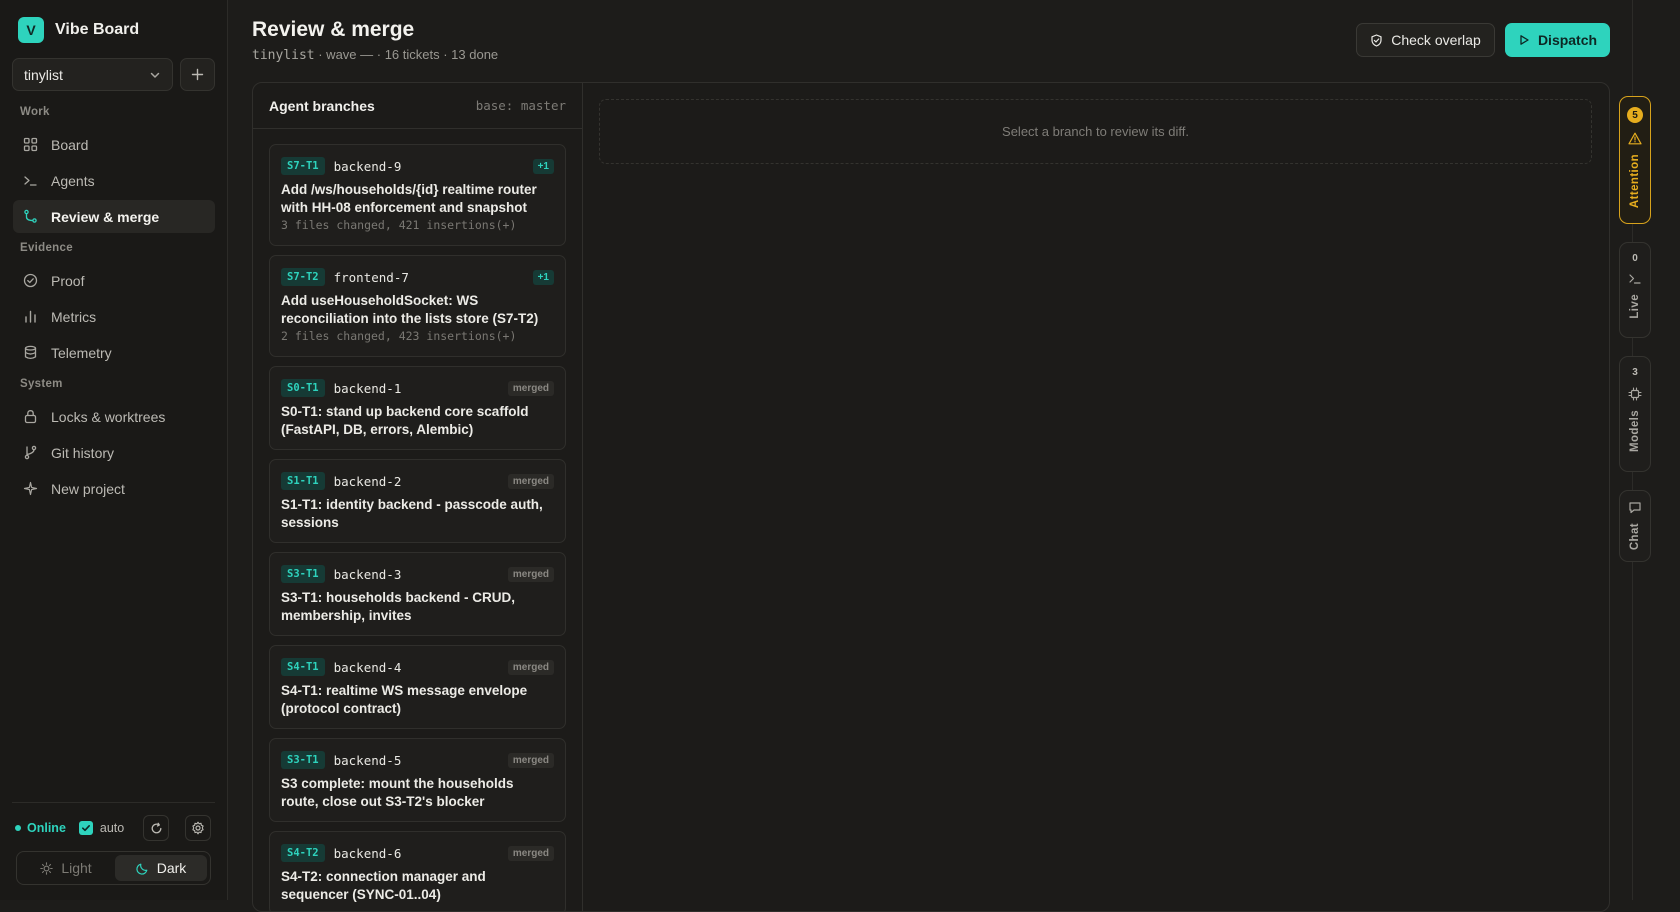  Describe the element at coordinates (406, 54) in the screenshot. I see `subtitle-details: · wave — · 16 tickets · 13 done` at that location.